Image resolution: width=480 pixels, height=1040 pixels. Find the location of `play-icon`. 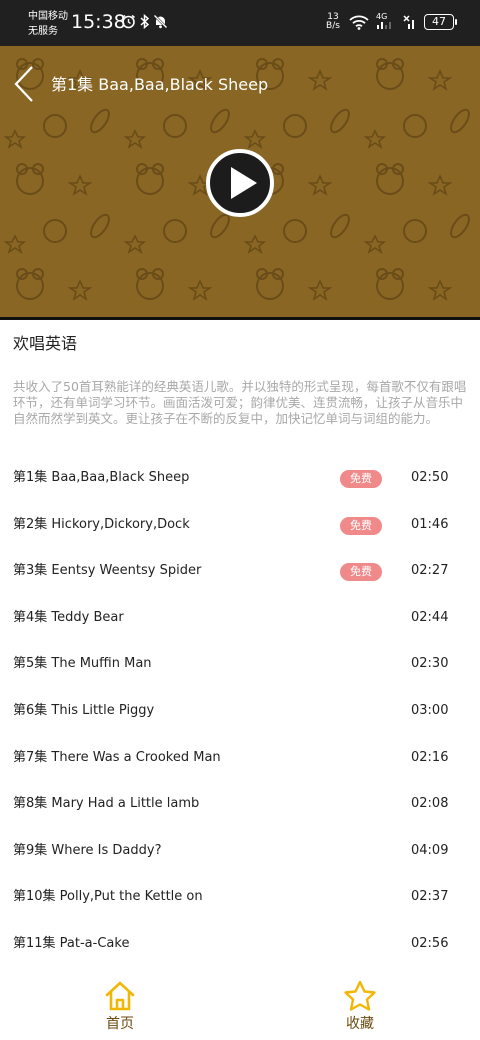

play-icon is located at coordinates (244, 183).